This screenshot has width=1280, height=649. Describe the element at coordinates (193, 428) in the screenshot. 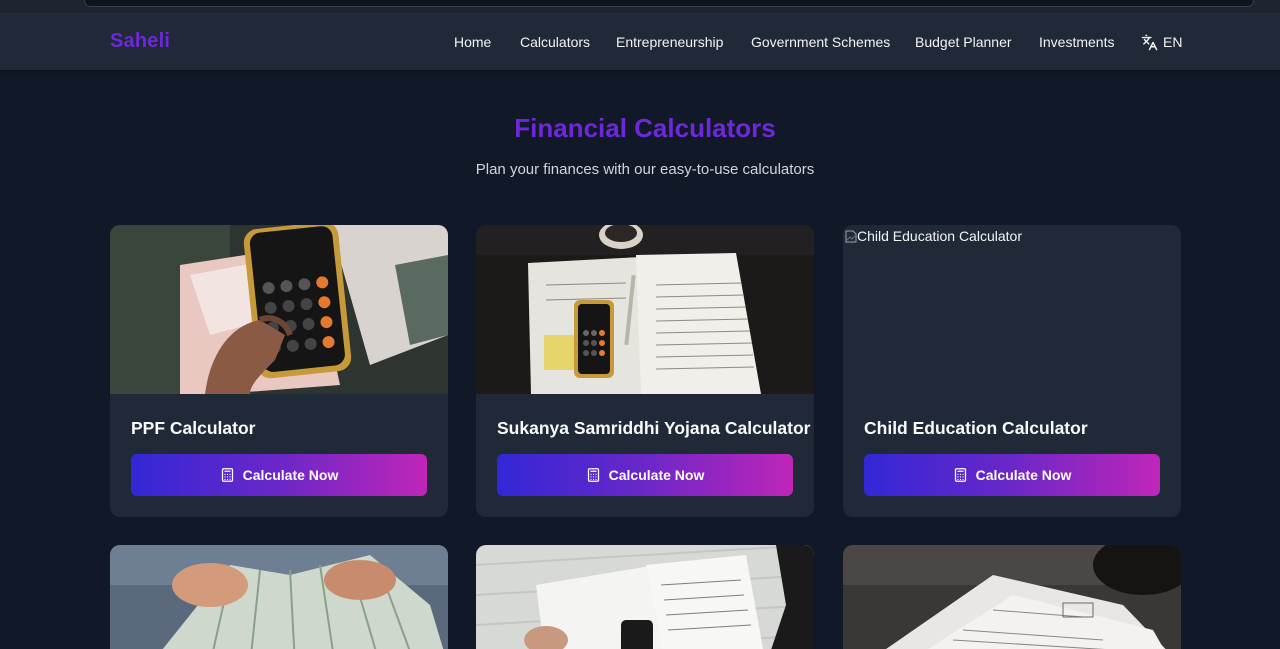

I see `card-title: PPF Calculator` at that location.